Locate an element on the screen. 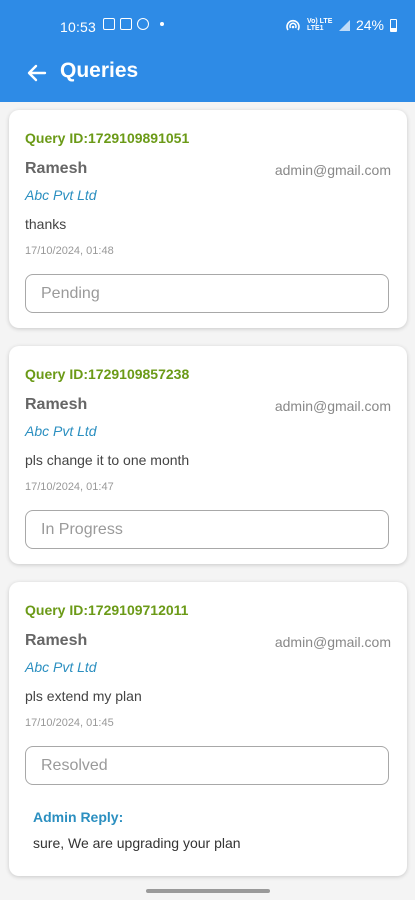 This screenshot has width=415, height=900. query-message: pls extend my plan is located at coordinates (83, 696).